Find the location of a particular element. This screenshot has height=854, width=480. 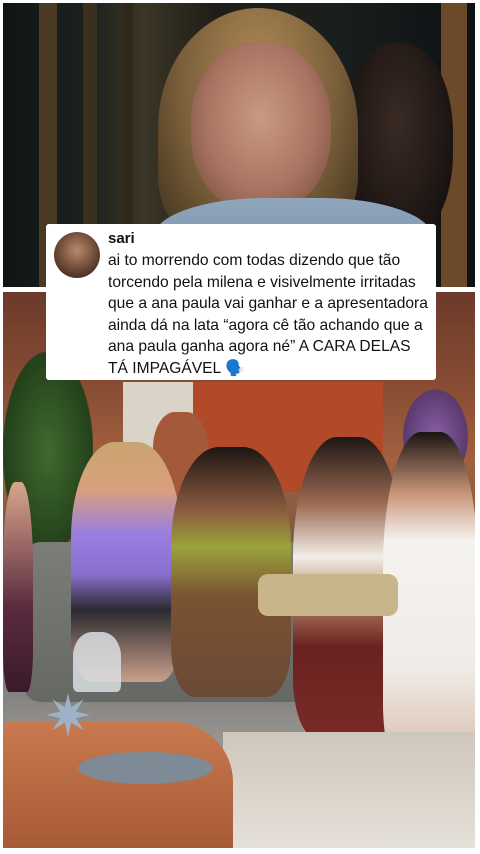

tweet-username: sari is located at coordinates (268, 239).